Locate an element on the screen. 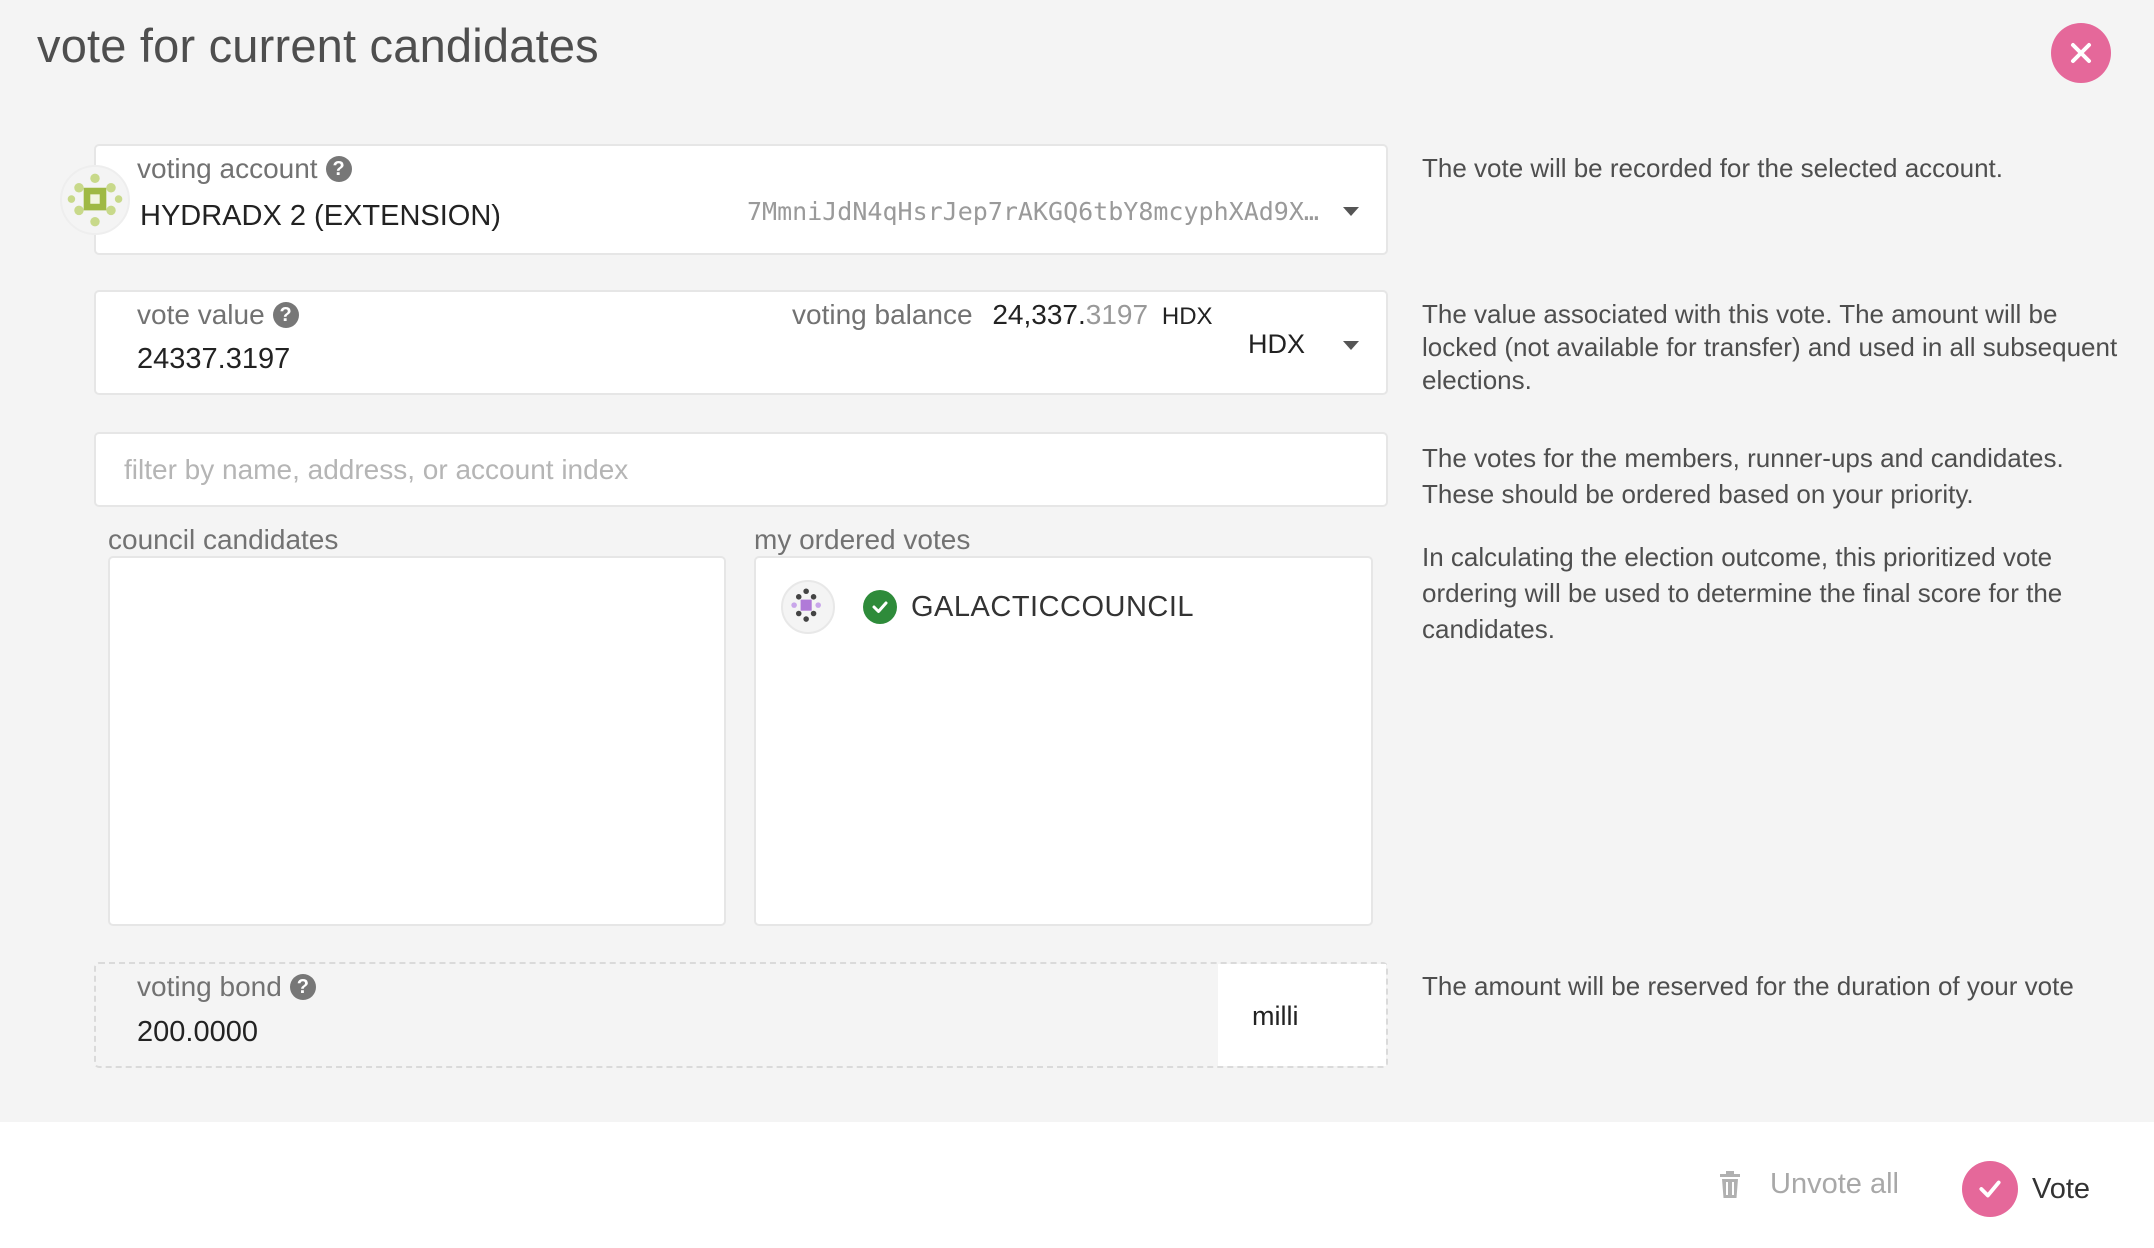 The width and height of the screenshot is (2154, 1248). page-title: vote for current candidates is located at coordinates (318, 45).